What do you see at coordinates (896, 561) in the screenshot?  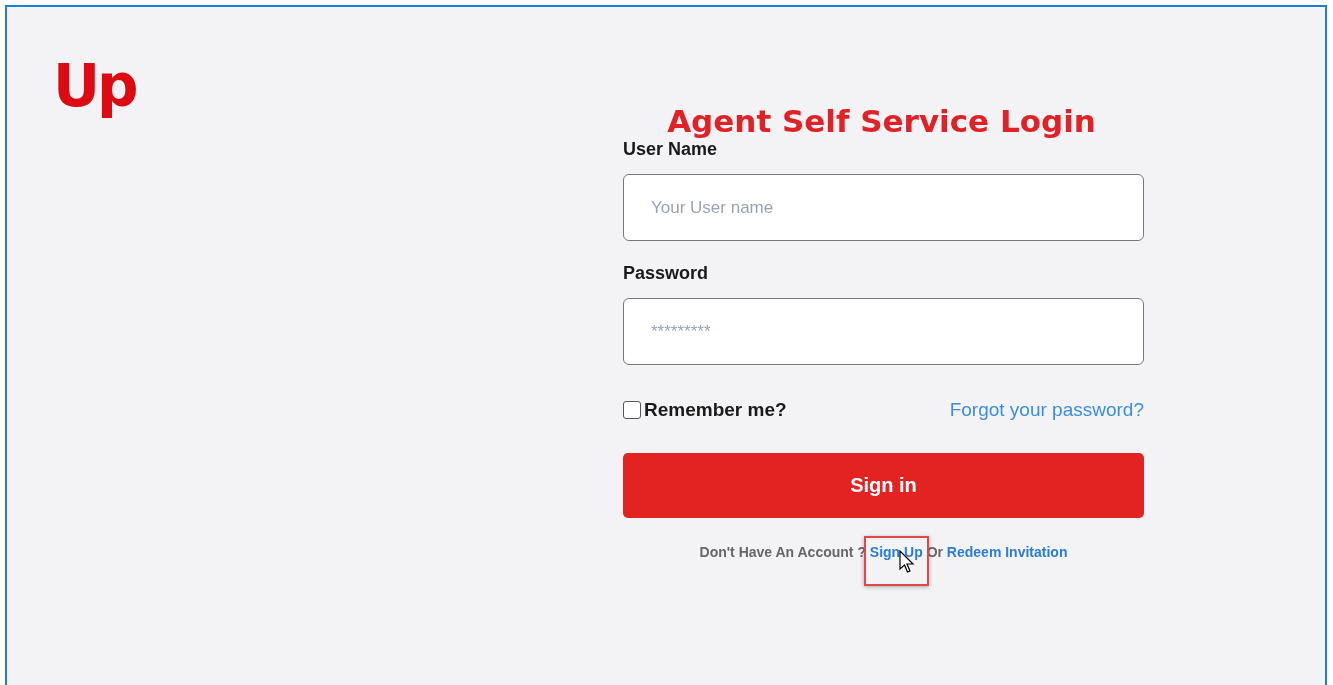 I see `highlight-frame` at bounding box center [896, 561].